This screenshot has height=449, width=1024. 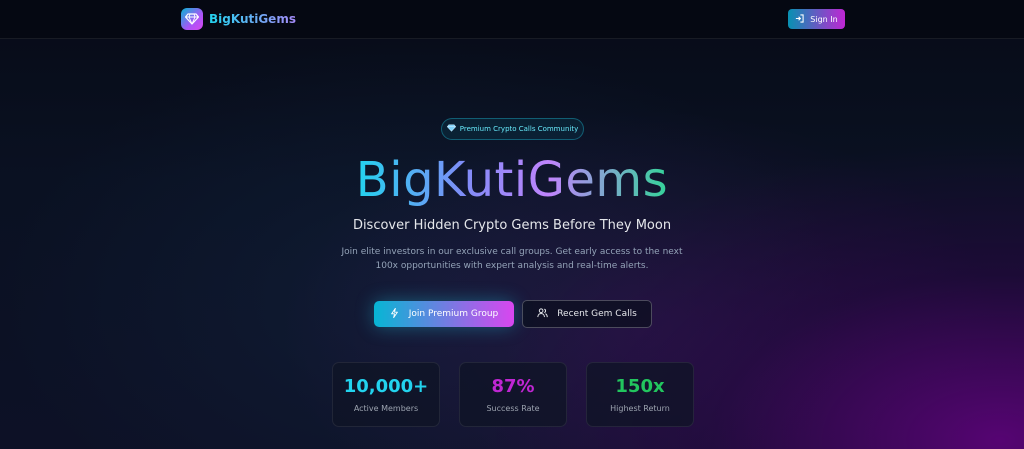 I want to click on stat-value: 10,000+, so click(x=386, y=386).